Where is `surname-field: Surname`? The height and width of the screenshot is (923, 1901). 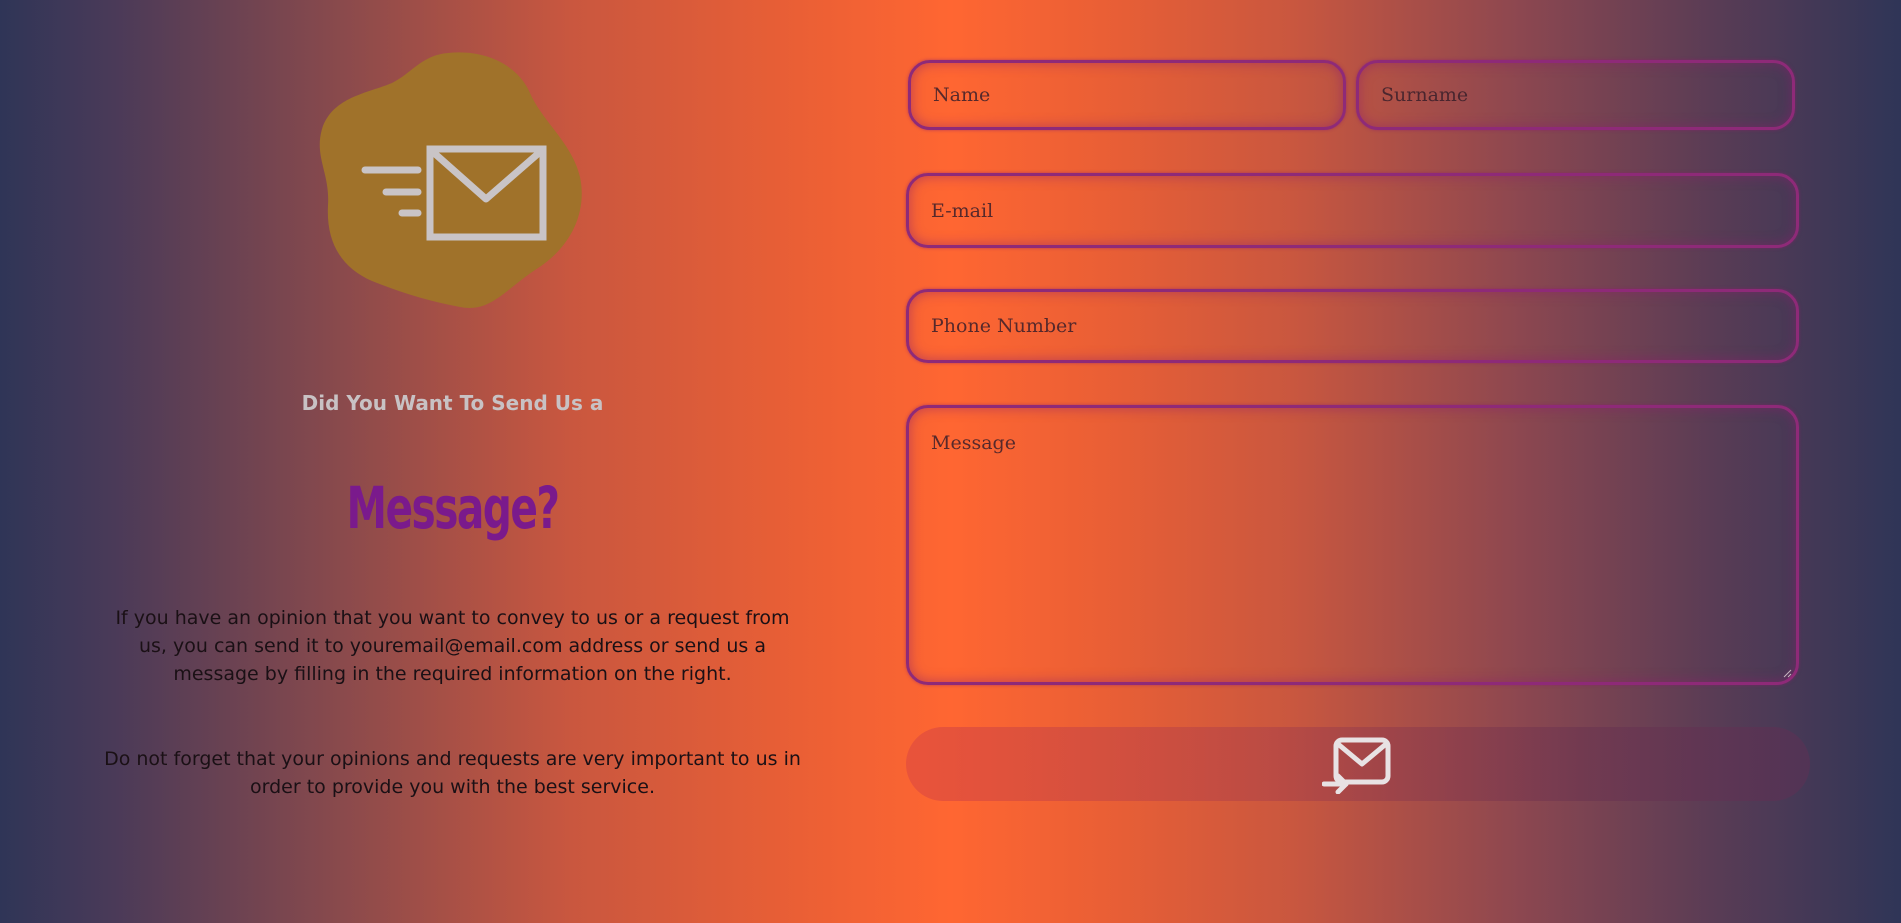 surname-field: Surname is located at coordinates (1575, 95).